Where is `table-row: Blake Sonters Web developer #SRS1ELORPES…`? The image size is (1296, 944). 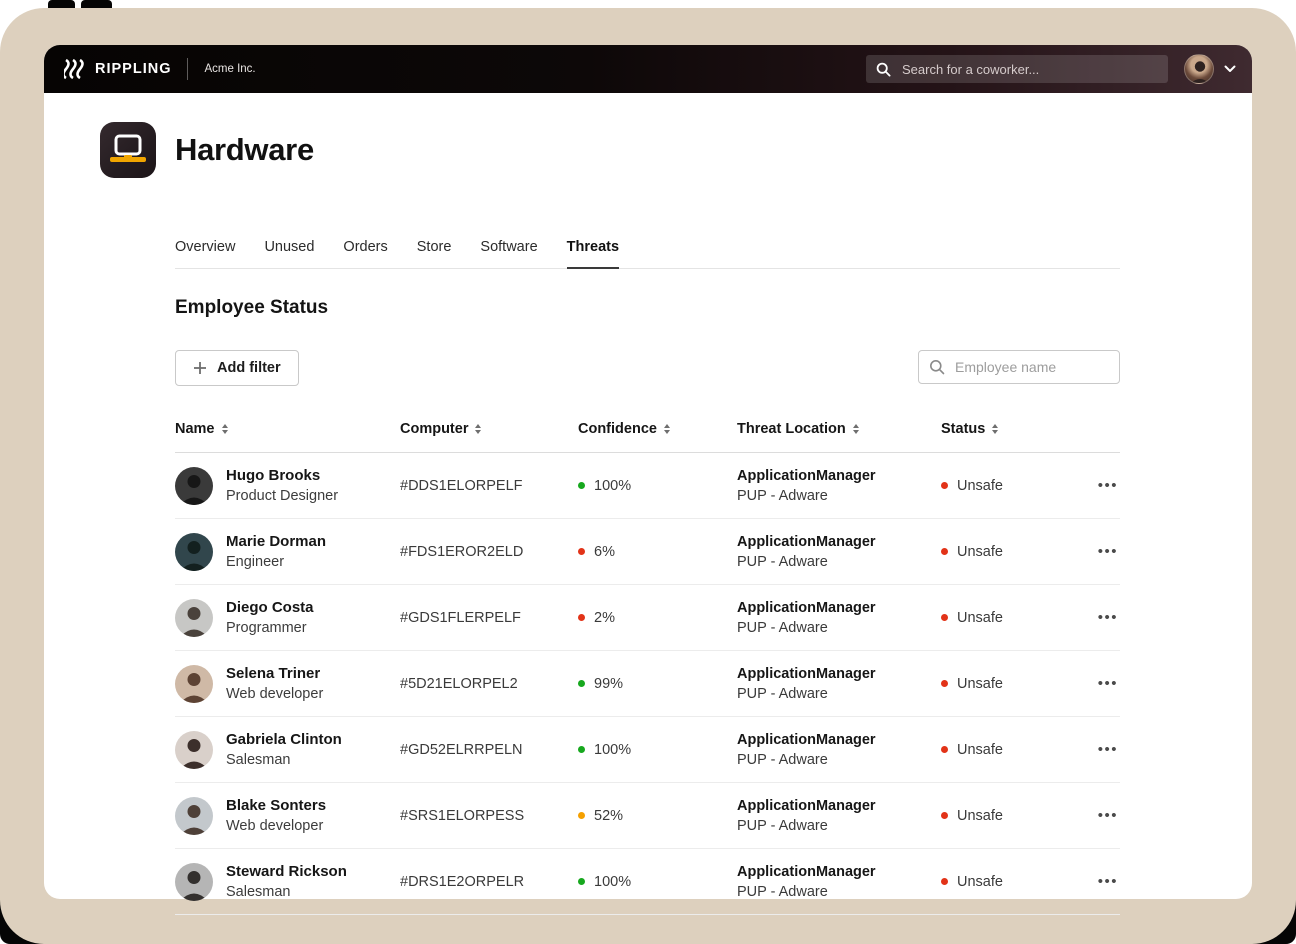
table-row: Blake Sonters Web developer #SRS1ELORPES… is located at coordinates (647, 816).